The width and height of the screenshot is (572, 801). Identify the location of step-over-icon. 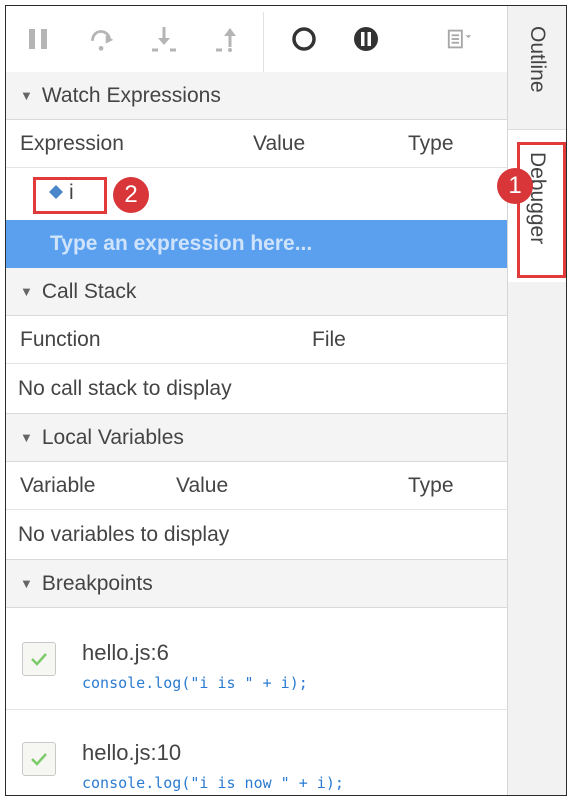
(102, 39).